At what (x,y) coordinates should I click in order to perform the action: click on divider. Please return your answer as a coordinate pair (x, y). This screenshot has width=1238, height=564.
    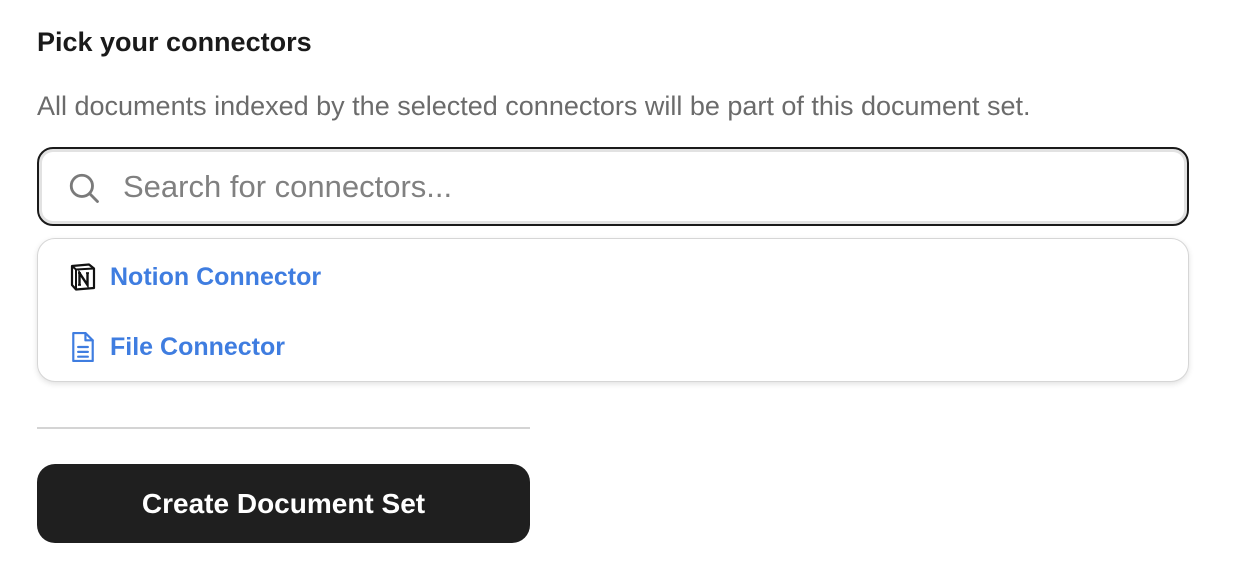
    Looking at the image, I should click on (283, 428).